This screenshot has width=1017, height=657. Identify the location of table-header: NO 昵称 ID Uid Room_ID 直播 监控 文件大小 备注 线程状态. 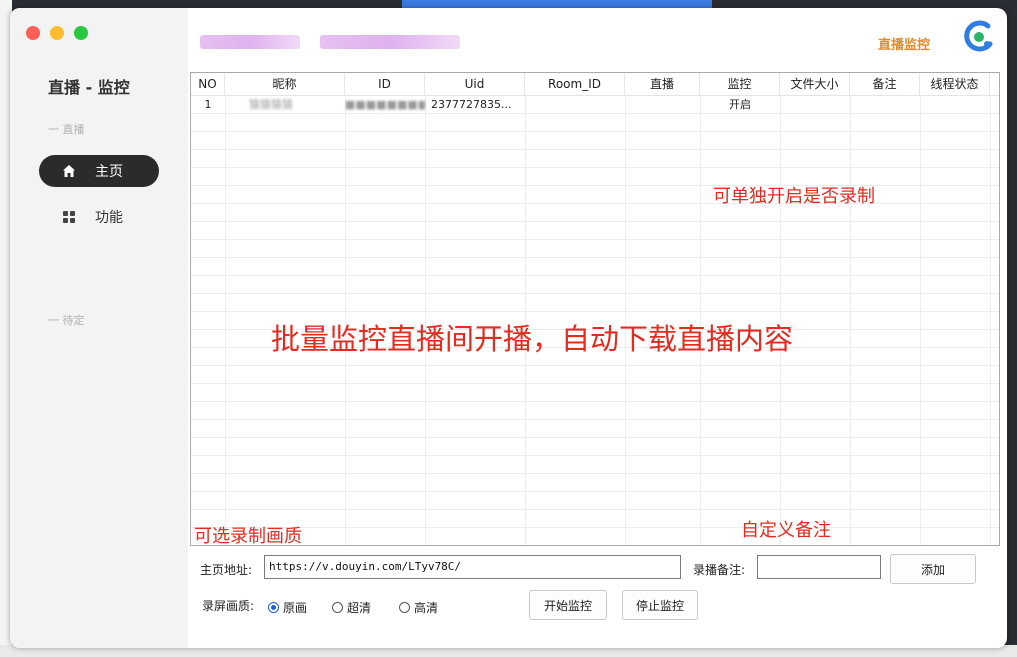
(595, 84).